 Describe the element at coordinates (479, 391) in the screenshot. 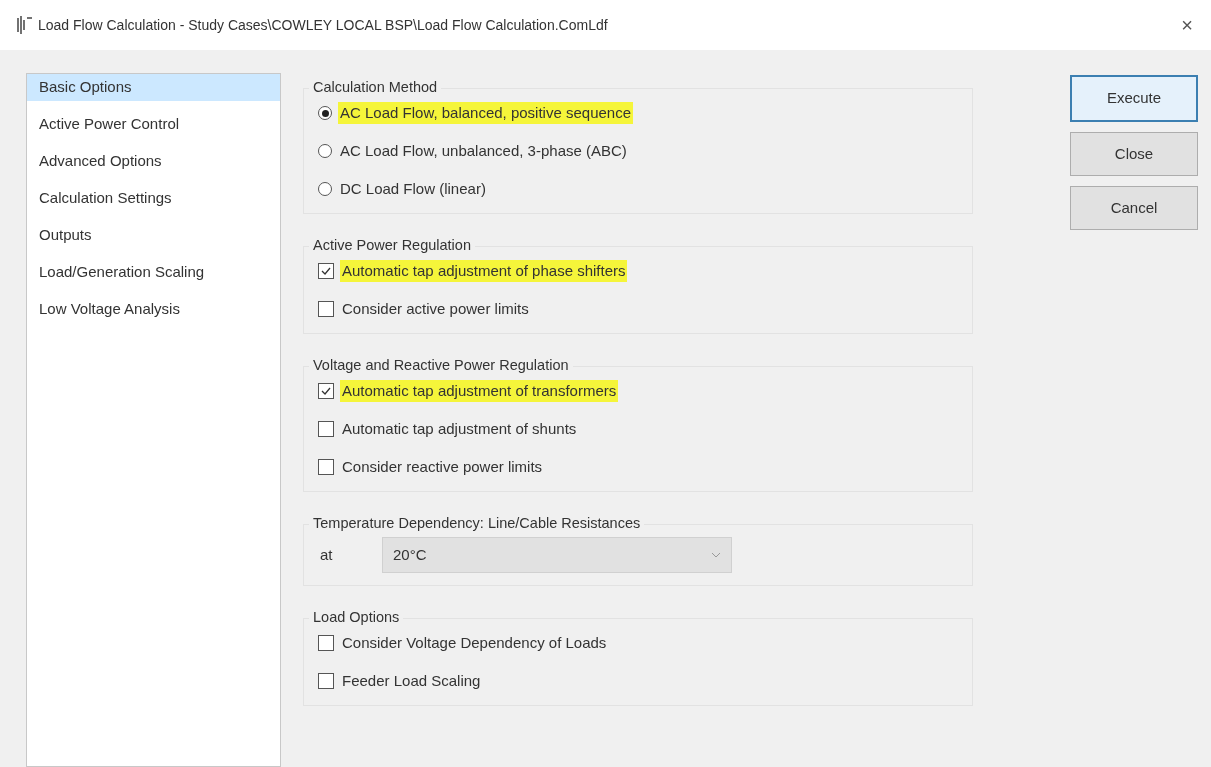

I see `option-label: Automatic tap adjustment of transformers` at that location.